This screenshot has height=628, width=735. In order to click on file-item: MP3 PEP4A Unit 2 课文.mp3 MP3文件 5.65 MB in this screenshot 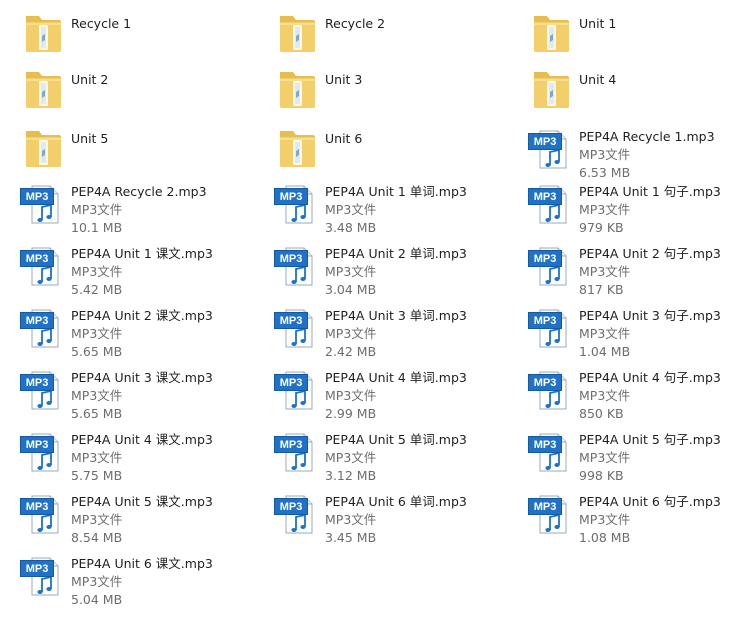, I will do `click(140, 332)`.